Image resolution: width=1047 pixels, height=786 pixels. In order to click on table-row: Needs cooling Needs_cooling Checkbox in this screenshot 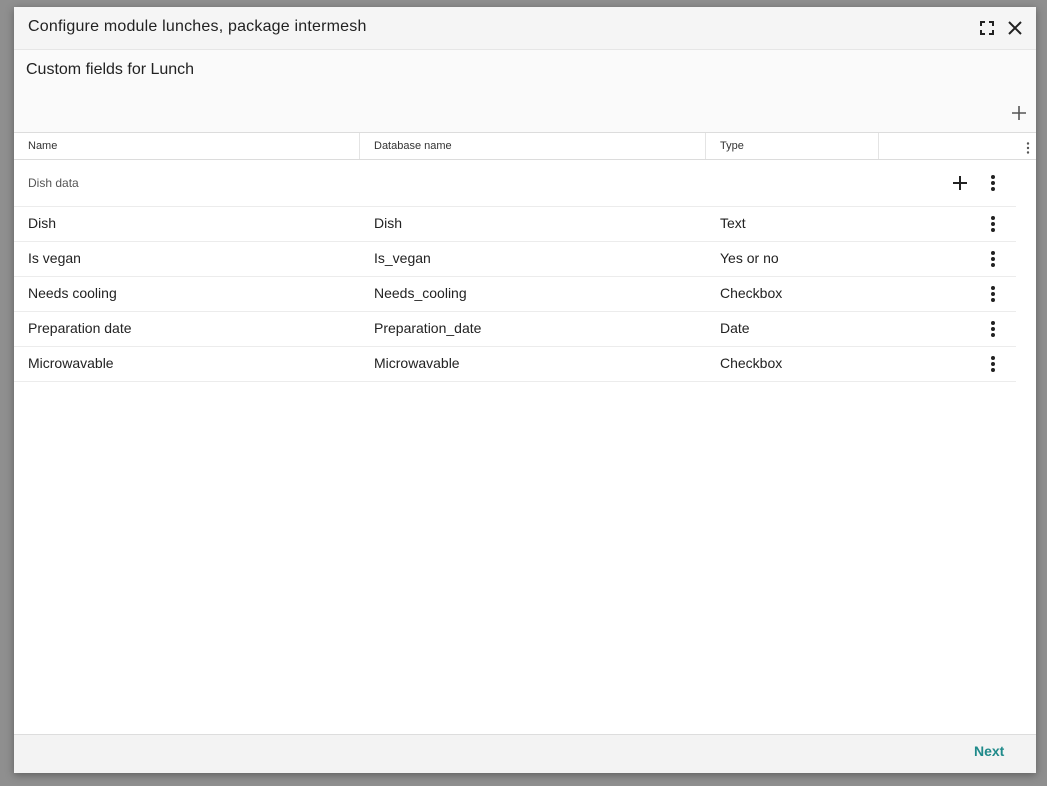, I will do `click(515, 294)`.